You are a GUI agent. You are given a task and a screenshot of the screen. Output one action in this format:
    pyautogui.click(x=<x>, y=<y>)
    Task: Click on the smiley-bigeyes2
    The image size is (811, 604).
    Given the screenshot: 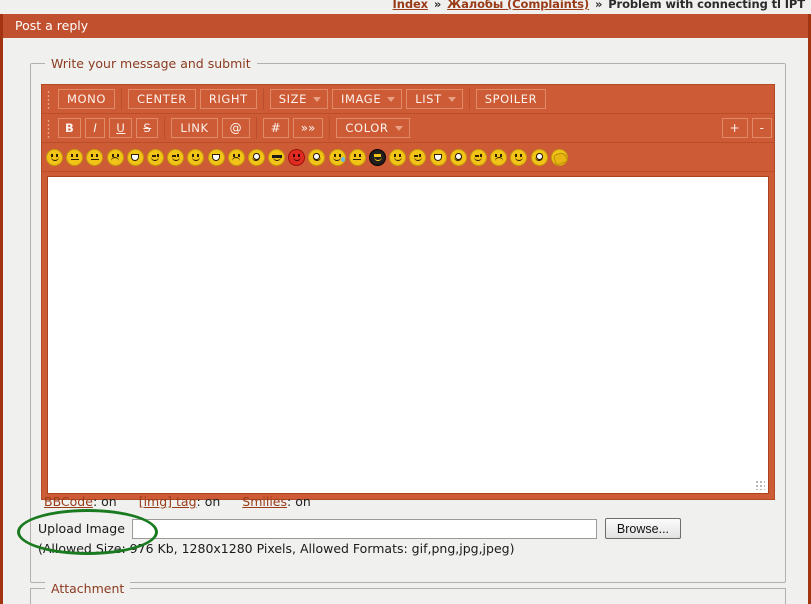 What is the action you would take?
    pyautogui.click(x=458, y=157)
    